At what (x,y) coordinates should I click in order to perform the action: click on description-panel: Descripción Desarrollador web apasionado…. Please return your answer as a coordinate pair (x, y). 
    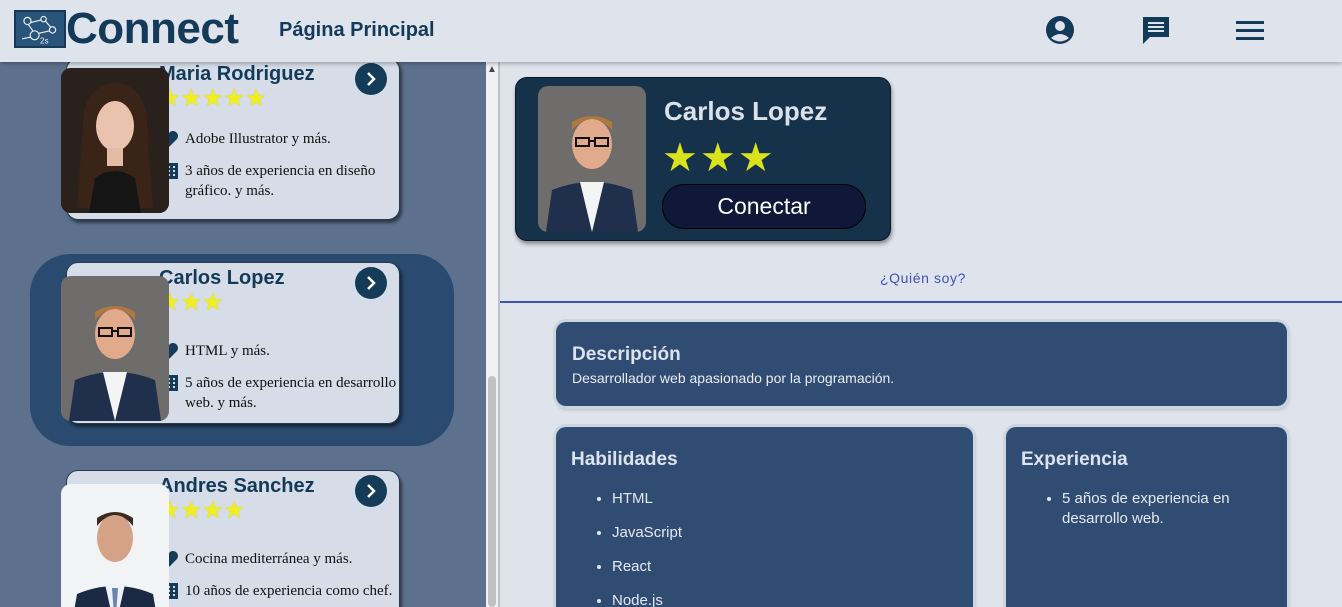
    Looking at the image, I should click on (921, 364).